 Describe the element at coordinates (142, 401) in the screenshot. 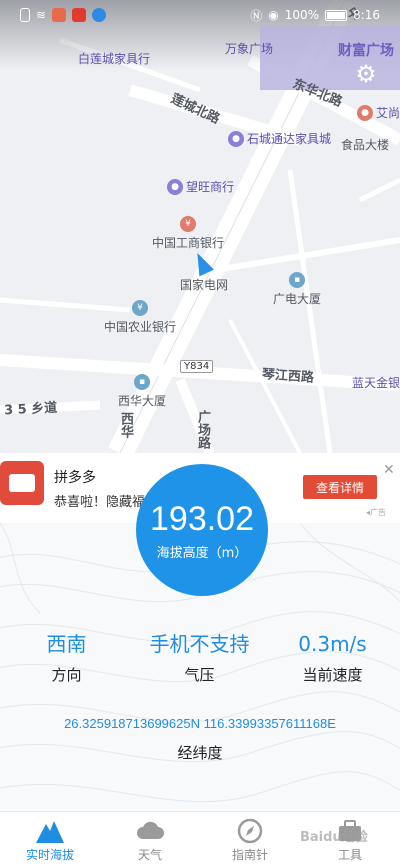

I see `poi-xihua-label: 西华大厦` at that location.